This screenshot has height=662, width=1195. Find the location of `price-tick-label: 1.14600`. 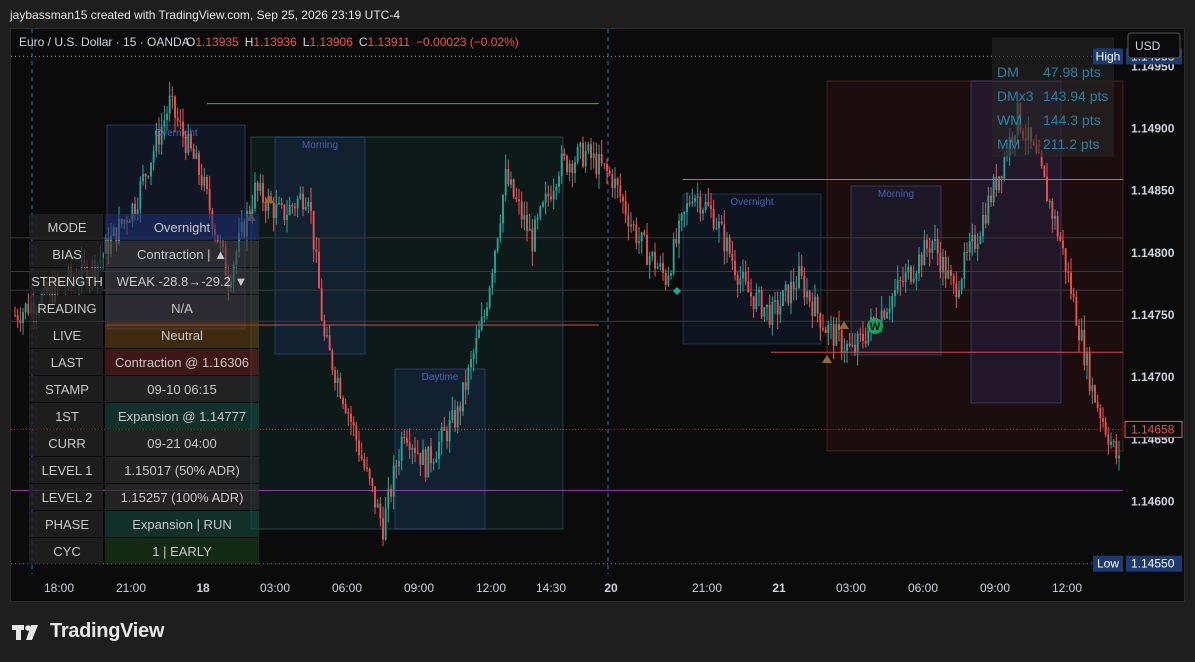

price-tick-label: 1.14600 is located at coordinates (1153, 502).